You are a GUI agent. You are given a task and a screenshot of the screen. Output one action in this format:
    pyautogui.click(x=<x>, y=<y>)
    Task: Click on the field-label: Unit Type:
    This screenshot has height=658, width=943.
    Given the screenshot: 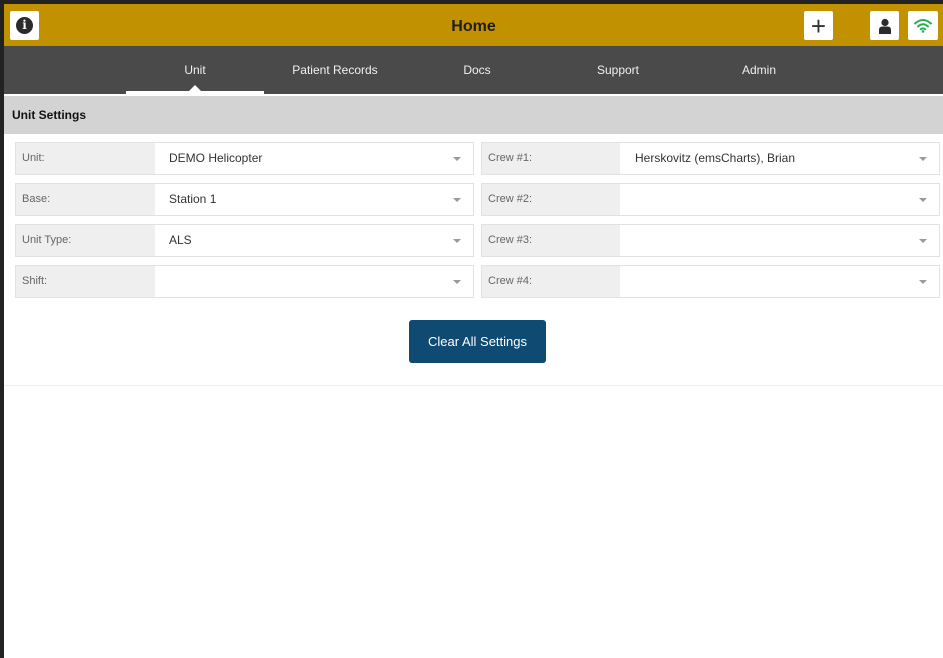 What is the action you would take?
    pyautogui.click(x=85, y=240)
    